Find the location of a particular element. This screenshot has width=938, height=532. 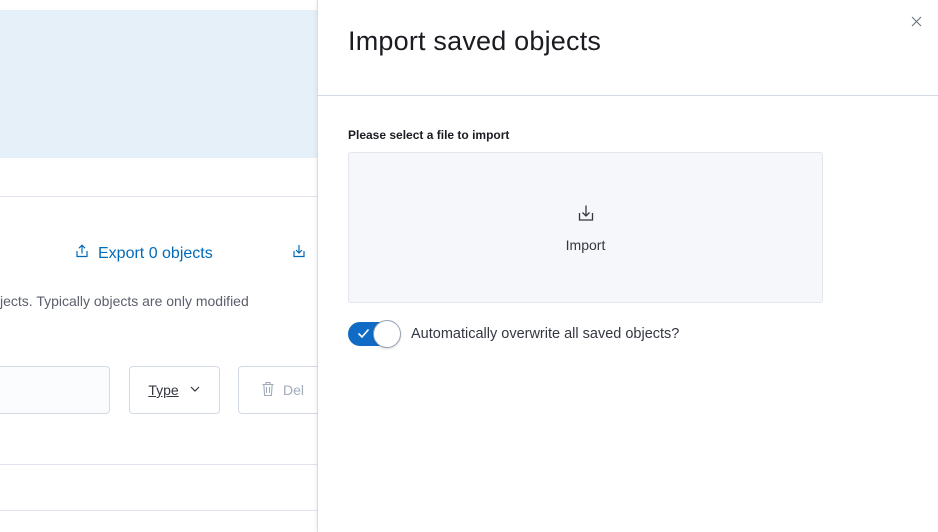

export-objects-button: Export 0 objects is located at coordinates (143, 253).